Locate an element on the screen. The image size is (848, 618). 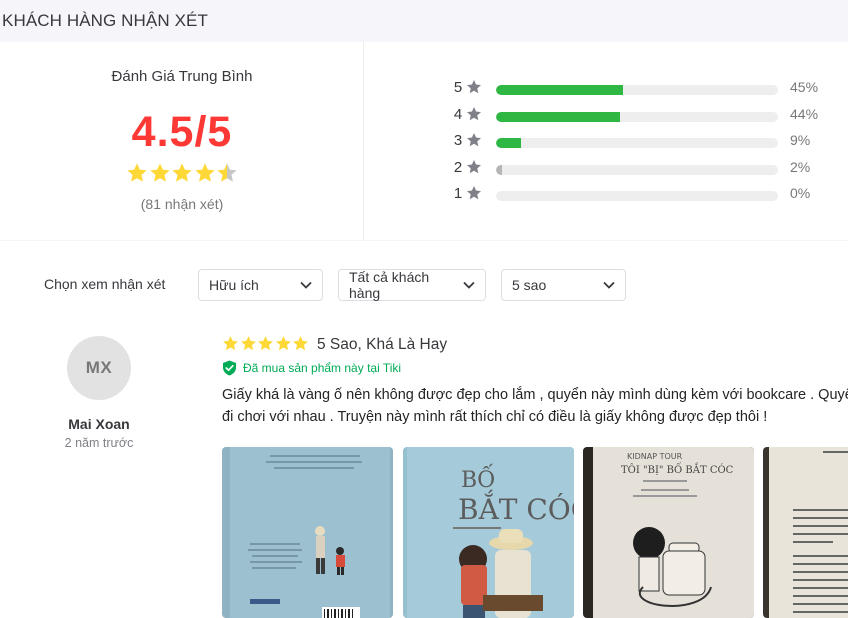
rating-bar-row: 3 9% is located at coordinates (650, 144).